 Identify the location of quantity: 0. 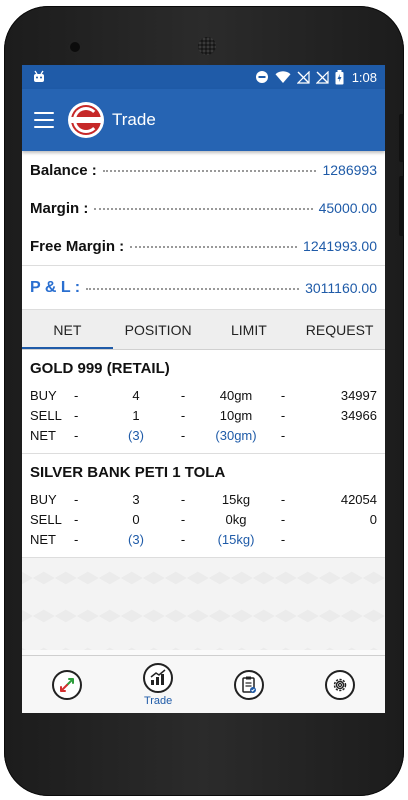
(136, 519).